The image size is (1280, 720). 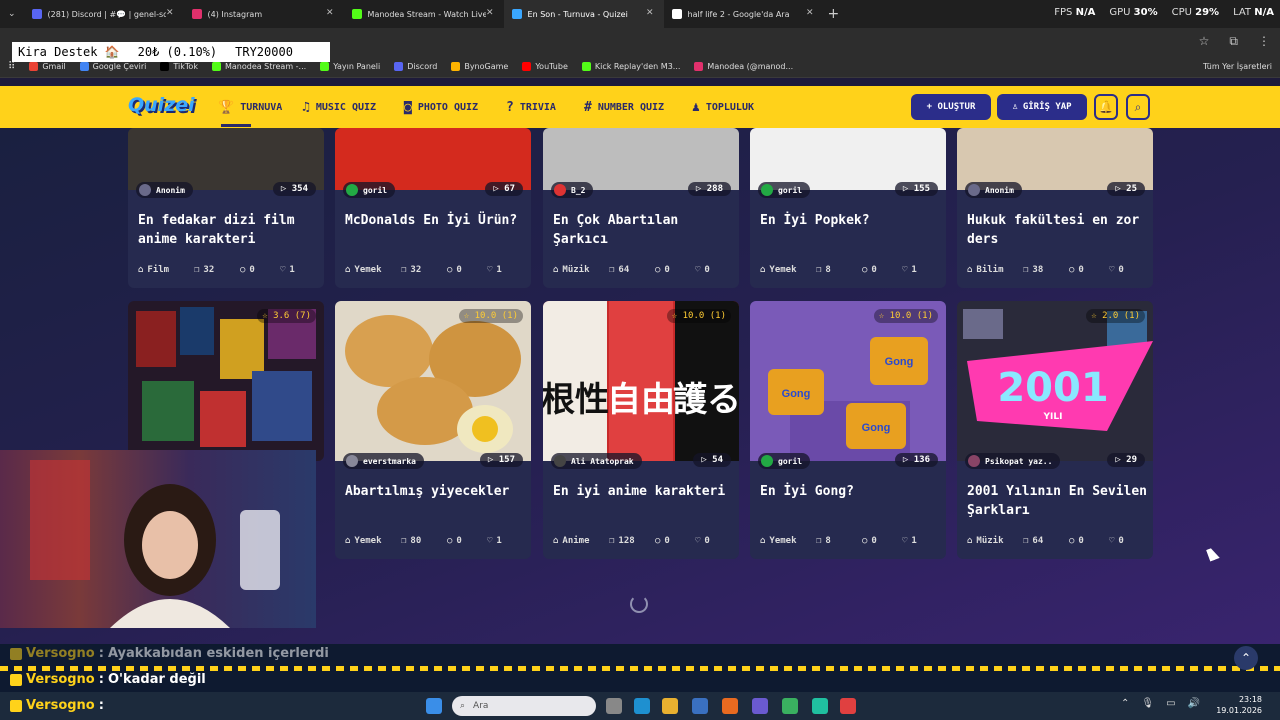 I want to click on start-icon, so click(x=434, y=706).